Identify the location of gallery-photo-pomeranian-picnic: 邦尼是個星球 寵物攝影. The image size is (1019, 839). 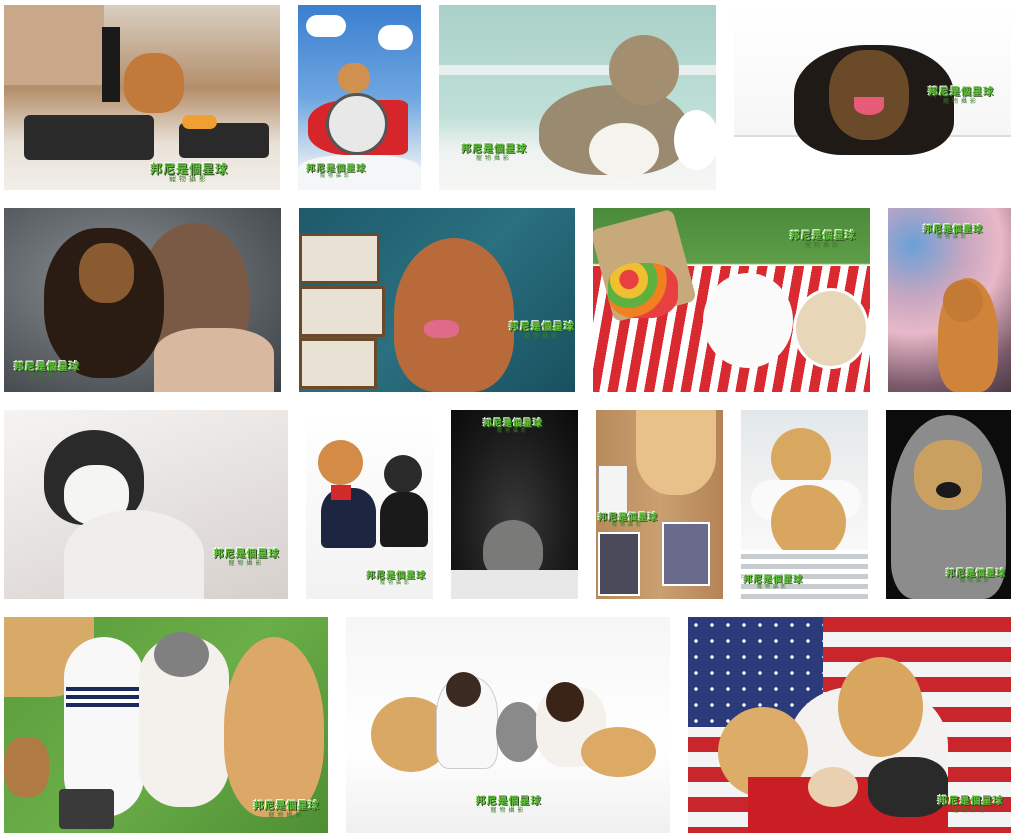
(731, 300).